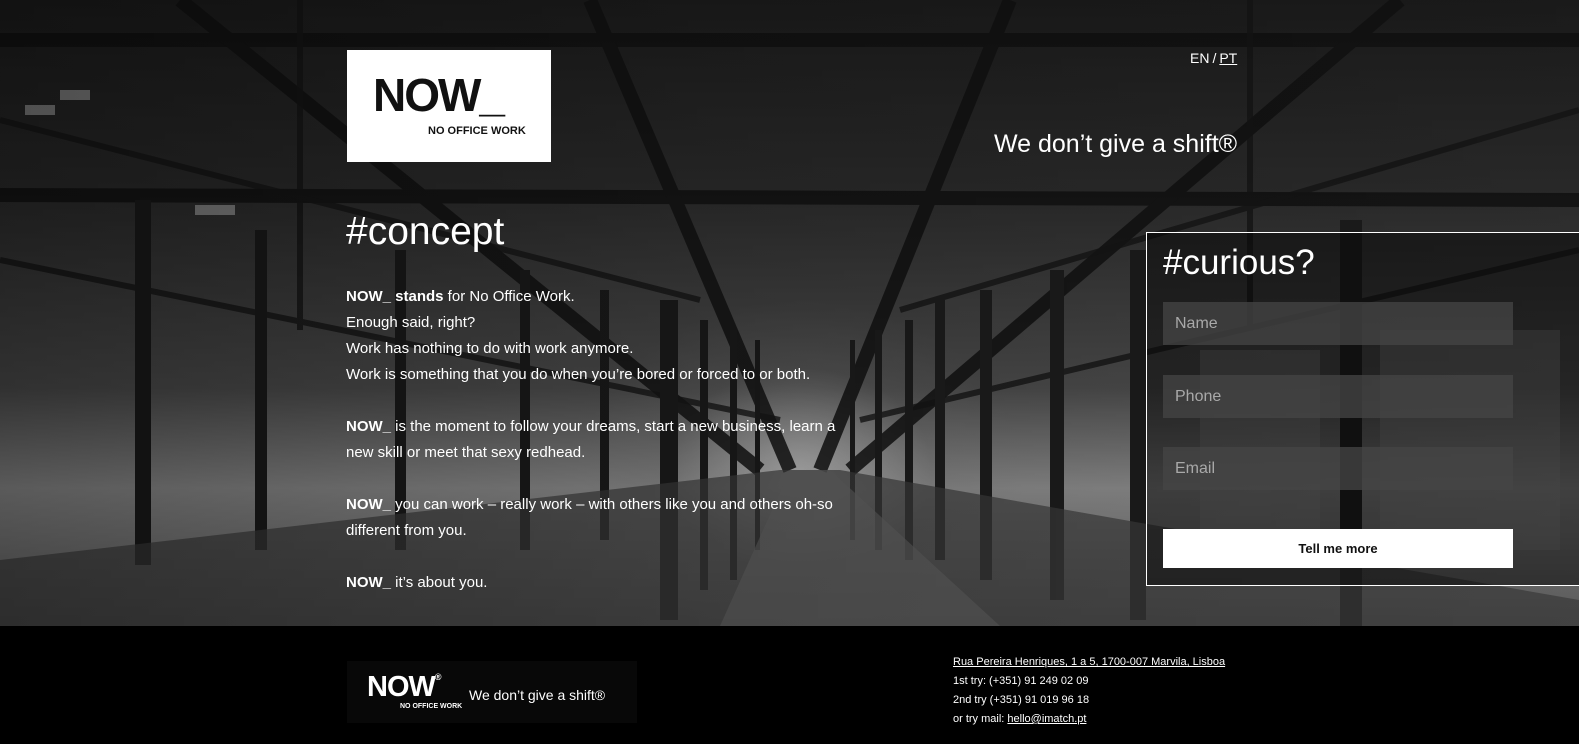 The height and width of the screenshot is (744, 1579). I want to click on mail-label: or try mail:, so click(980, 719).